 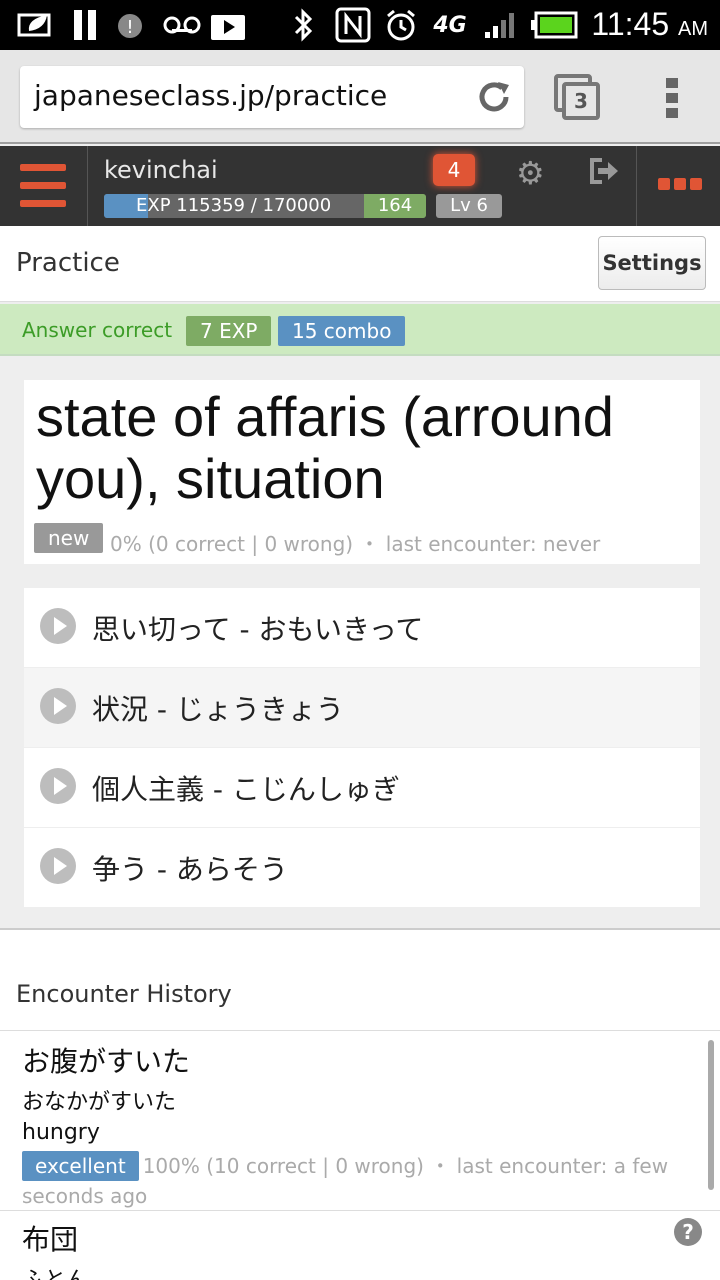 I want to click on network-type-label: 4G, so click(x=450, y=25).